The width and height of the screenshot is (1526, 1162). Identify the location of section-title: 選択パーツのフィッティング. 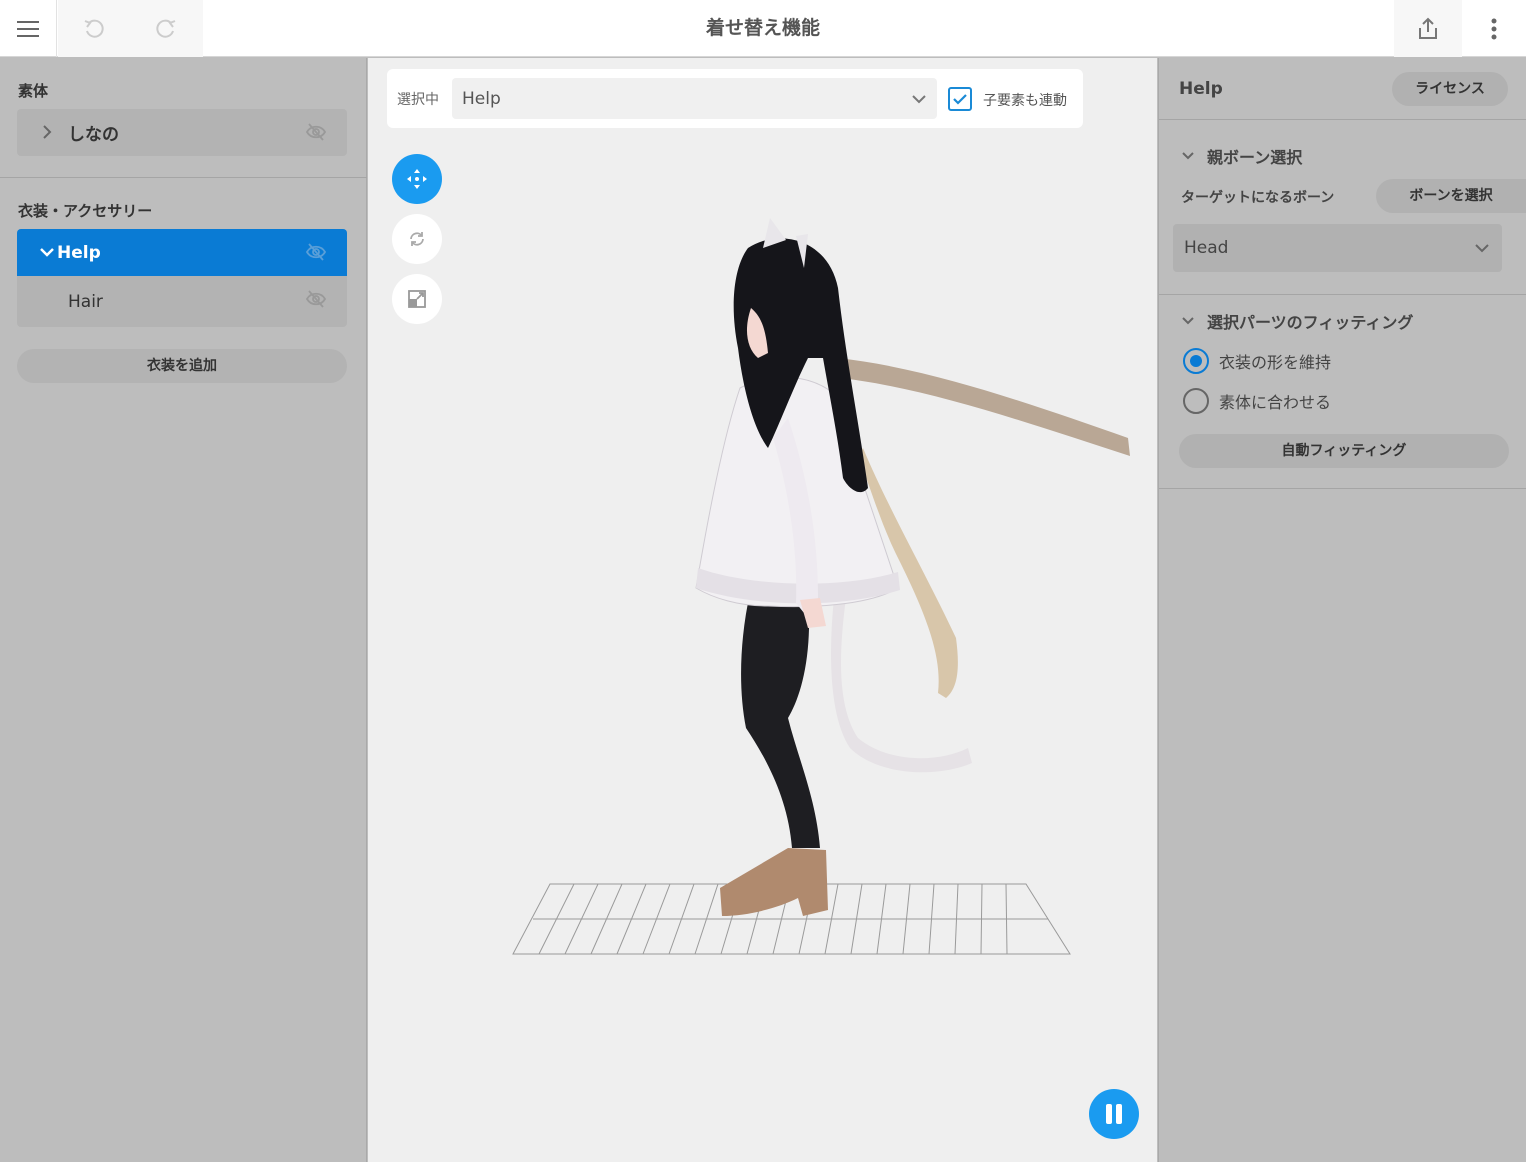
(1310, 322).